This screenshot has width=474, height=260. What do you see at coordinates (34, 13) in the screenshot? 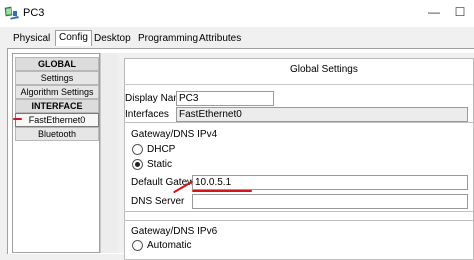
I see `window-title: PC3` at bounding box center [34, 13].